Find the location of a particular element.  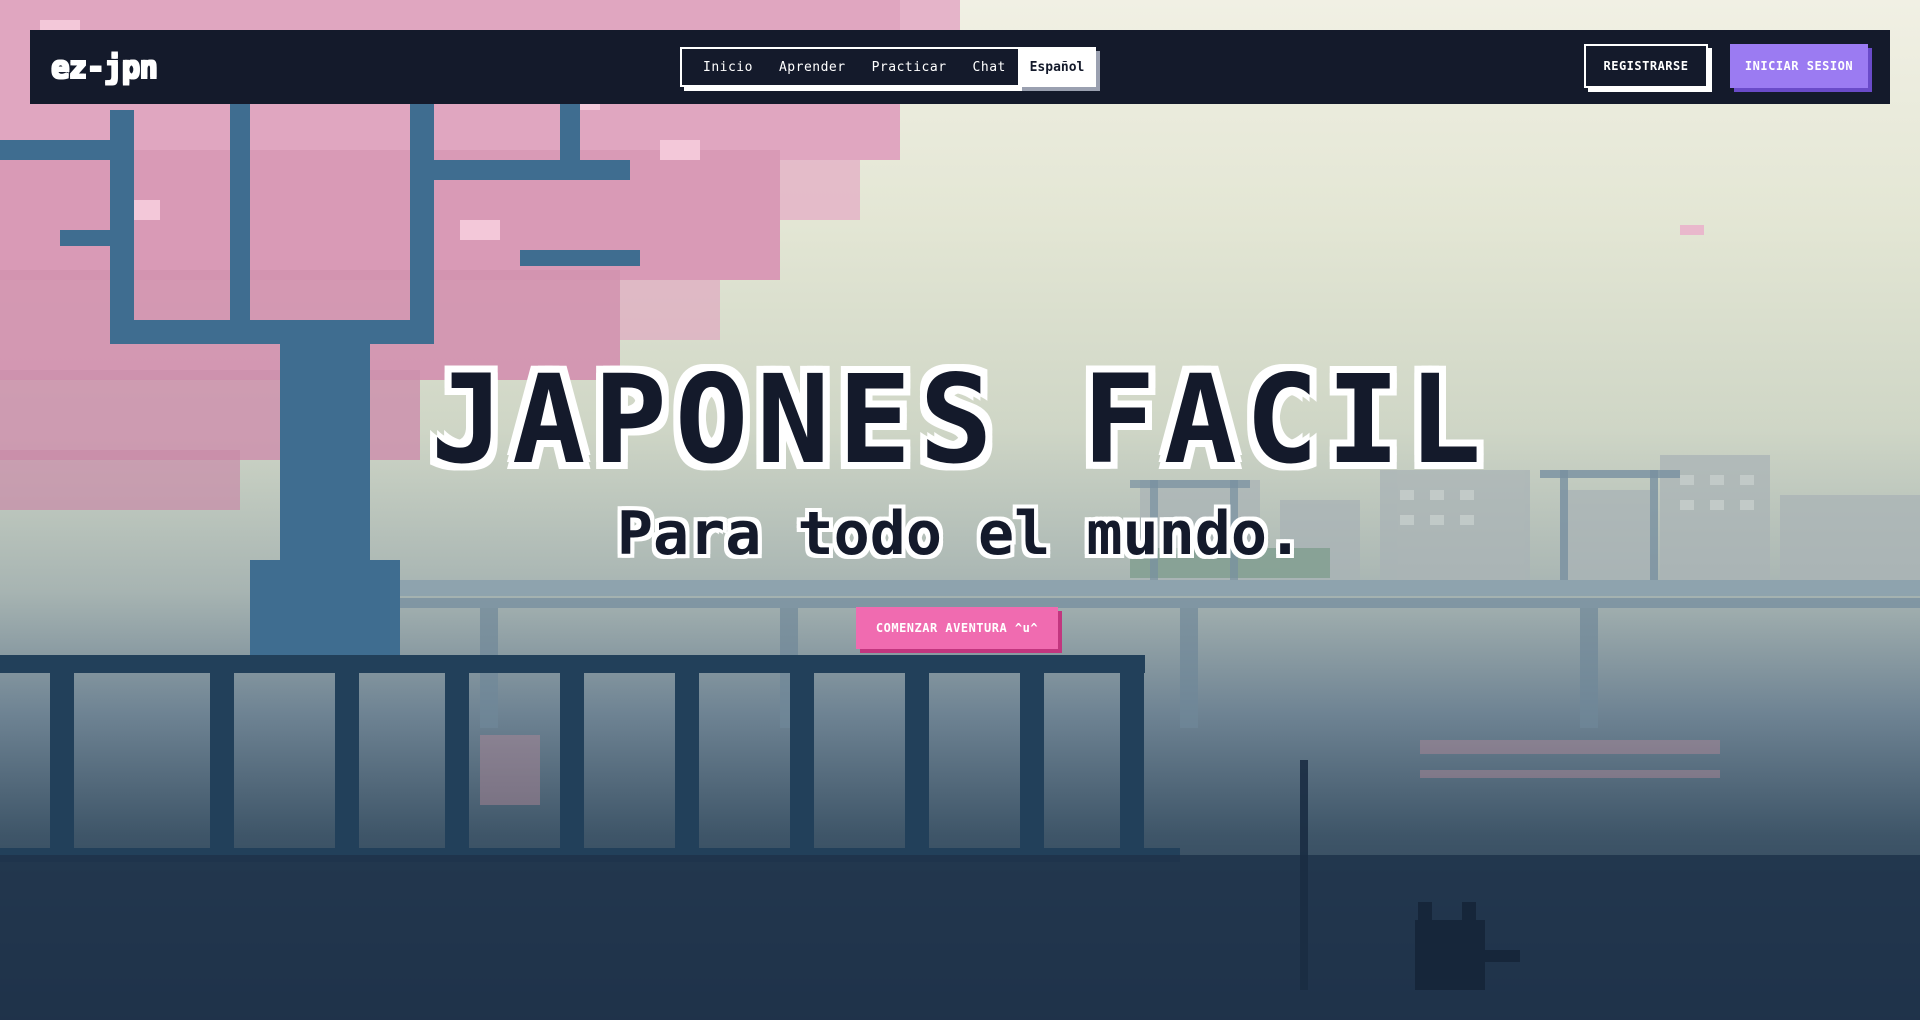

hero-subtitle: Para todo el mundo. is located at coordinates (960, 534).